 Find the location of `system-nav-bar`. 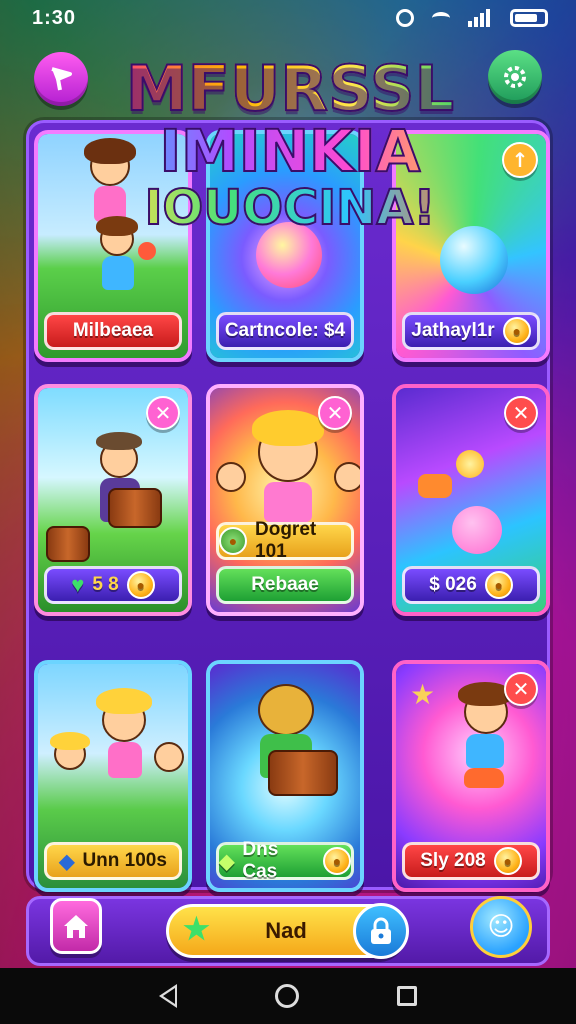

system-nav-bar is located at coordinates (288, 996).